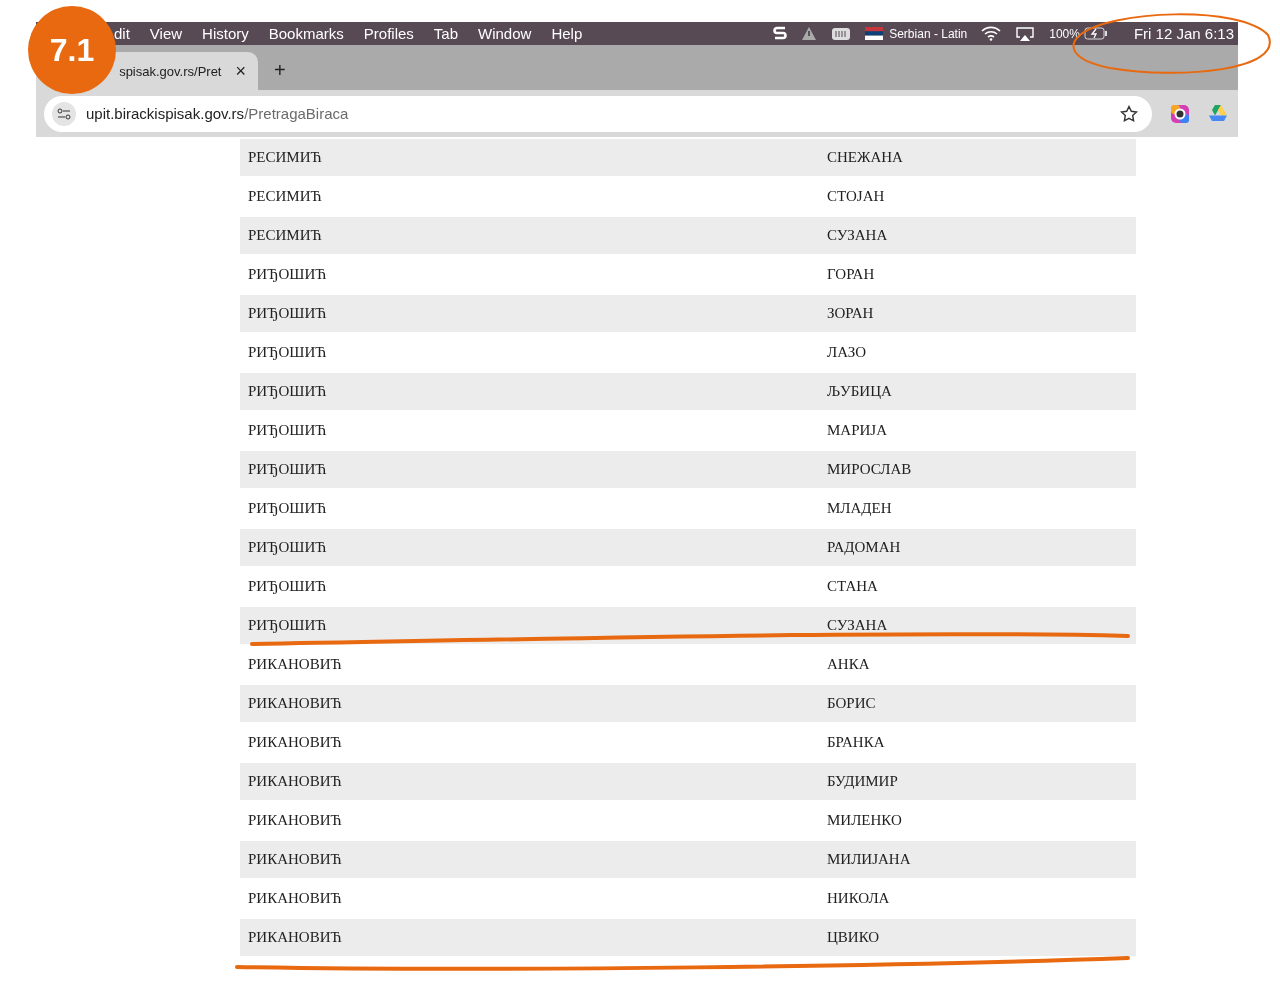 Image resolution: width=1280 pixels, height=996 pixels. What do you see at coordinates (1064, 33) in the screenshot?
I see `battery-percent: 100%` at bounding box center [1064, 33].